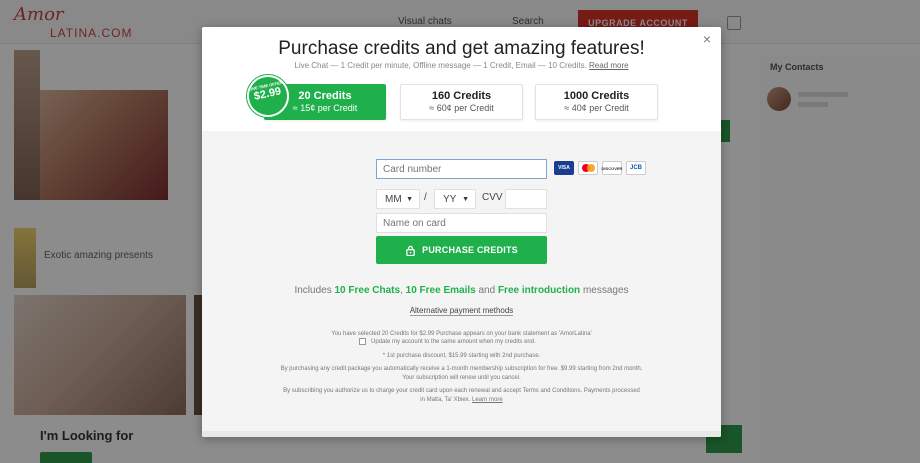  What do you see at coordinates (445, 400) in the screenshot?
I see `processing-location: in Malta, Ta' Xbiex.` at bounding box center [445, 400].